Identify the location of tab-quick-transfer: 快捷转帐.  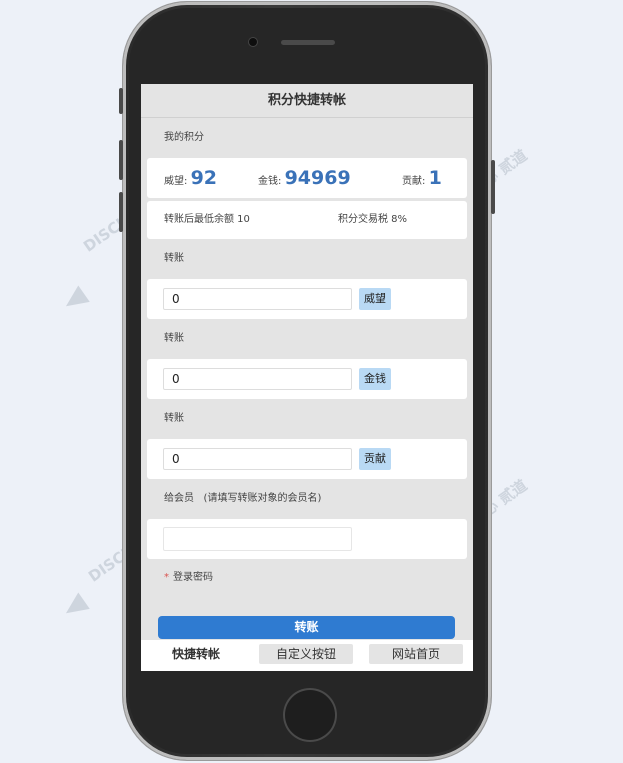
(196, 654).